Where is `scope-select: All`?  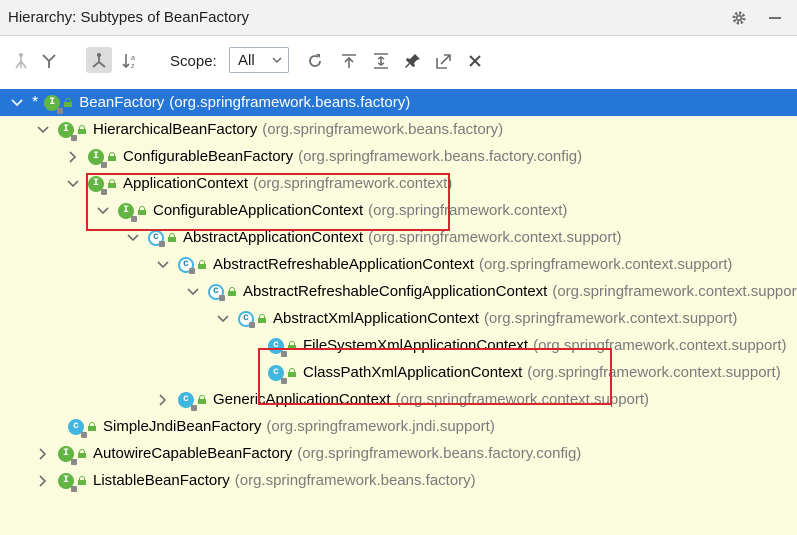
scope-select: All is located at coordinates (259, 60).